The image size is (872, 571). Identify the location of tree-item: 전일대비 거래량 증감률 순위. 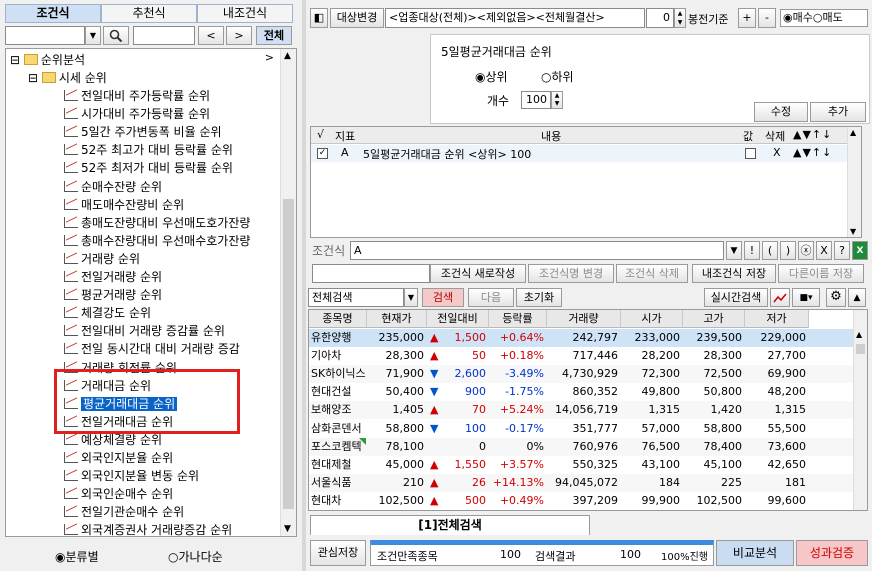
(144, 331).